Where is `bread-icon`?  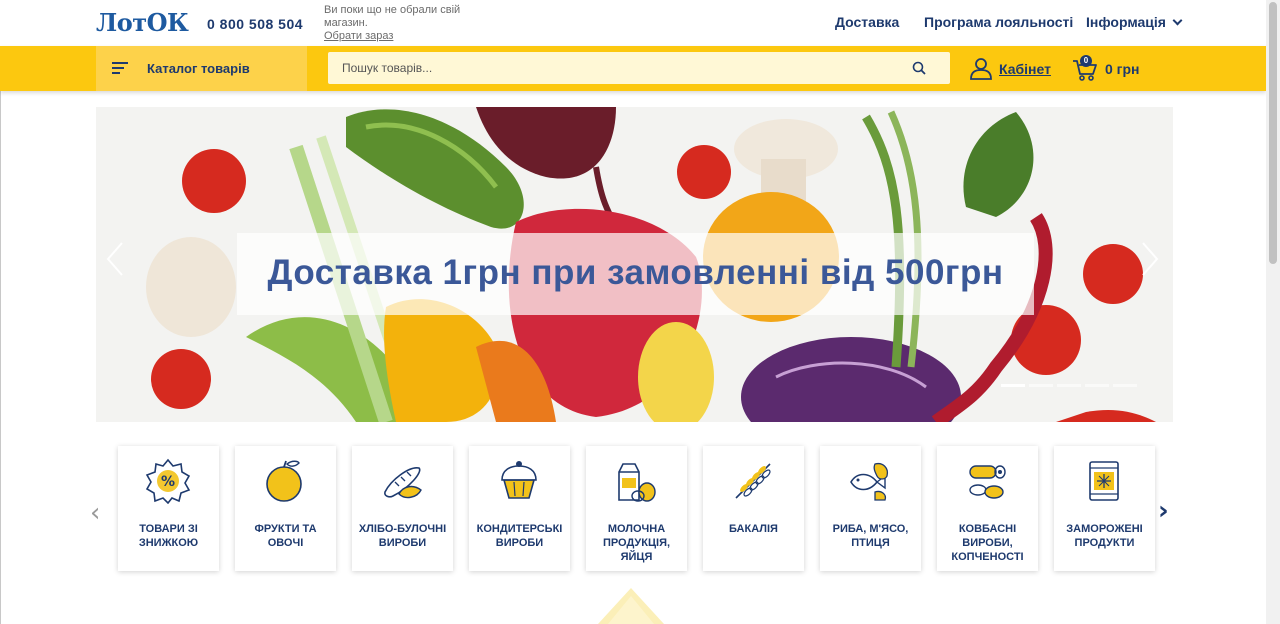 bread-icon is located at coordinates (403, 483).